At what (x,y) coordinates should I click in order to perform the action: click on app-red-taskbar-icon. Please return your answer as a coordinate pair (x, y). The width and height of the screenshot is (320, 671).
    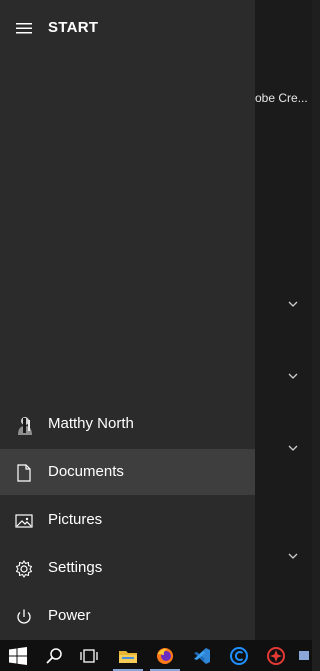
    Looking at the image, I should click on (276, 655).